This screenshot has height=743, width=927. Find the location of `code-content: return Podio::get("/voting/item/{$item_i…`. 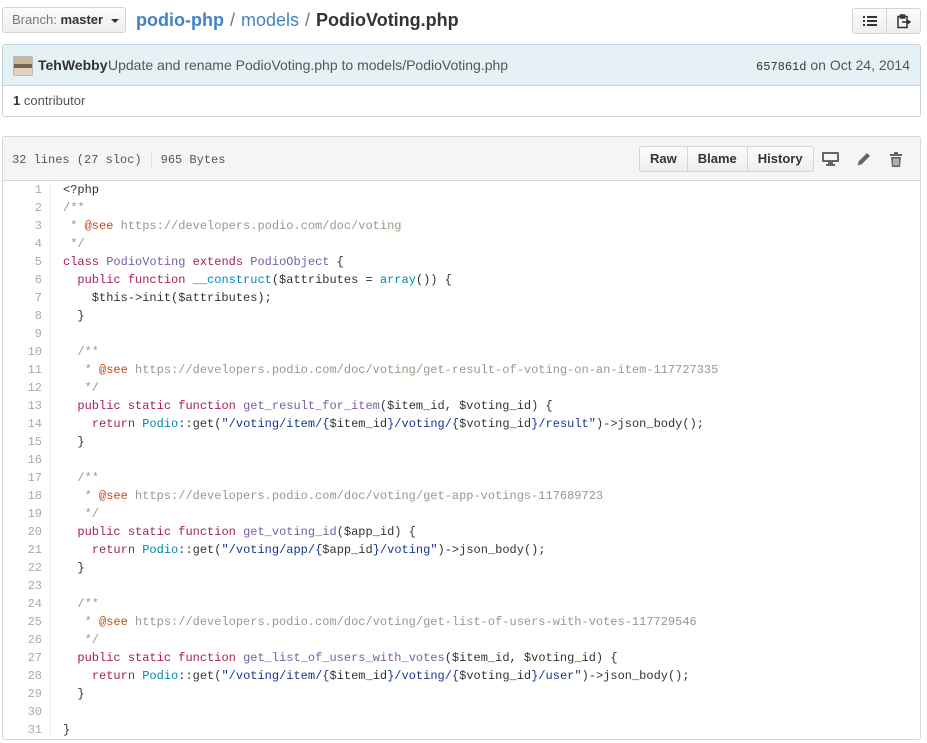

code-content: return Podio::get("/voting/item/{$item_i… is located at coordinates (377, 424).